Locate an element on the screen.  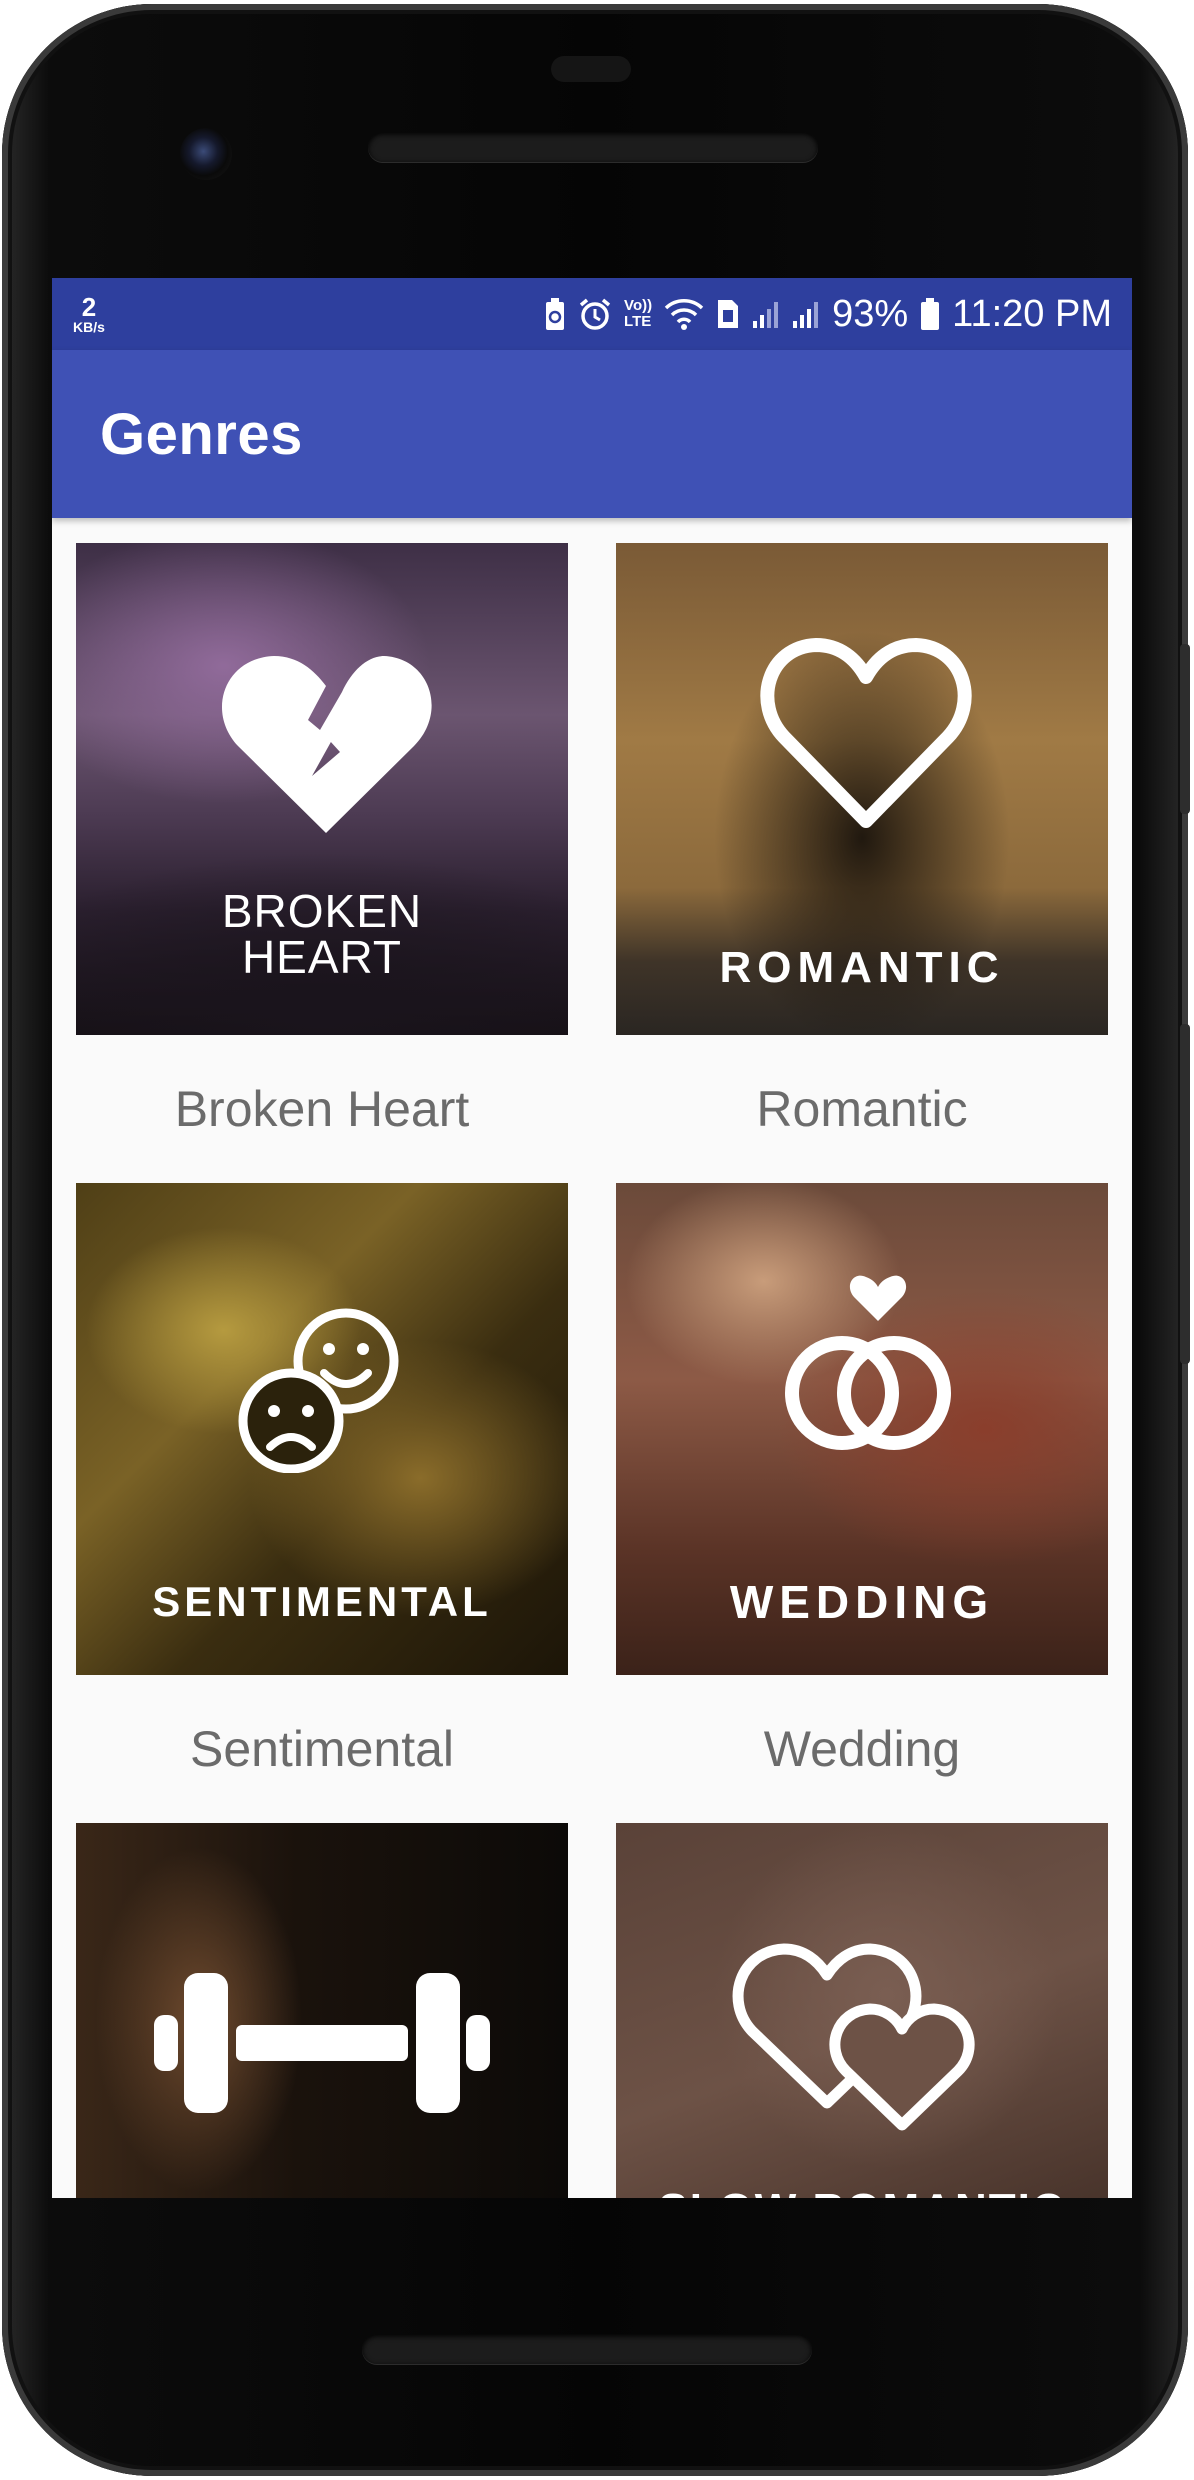
thumbnail-caption-line1: BROKEN is located at coordinates (322, 911).